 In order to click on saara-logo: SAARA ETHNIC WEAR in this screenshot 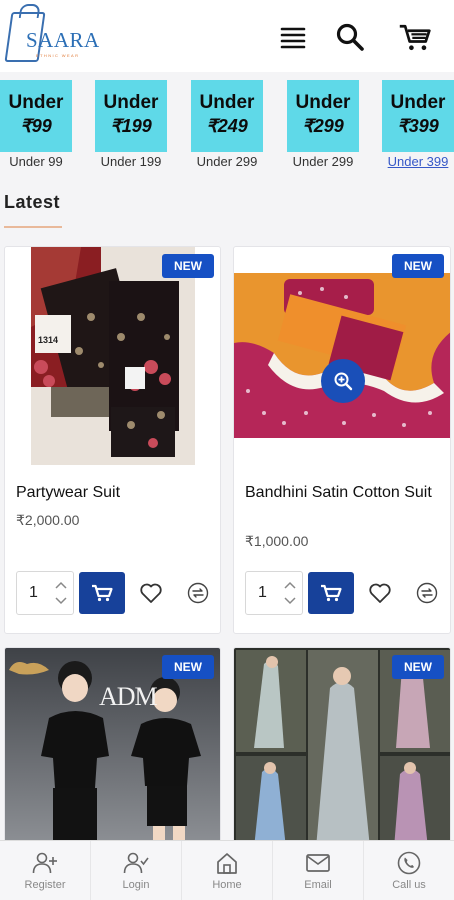, I will do `click(52, 37)`.